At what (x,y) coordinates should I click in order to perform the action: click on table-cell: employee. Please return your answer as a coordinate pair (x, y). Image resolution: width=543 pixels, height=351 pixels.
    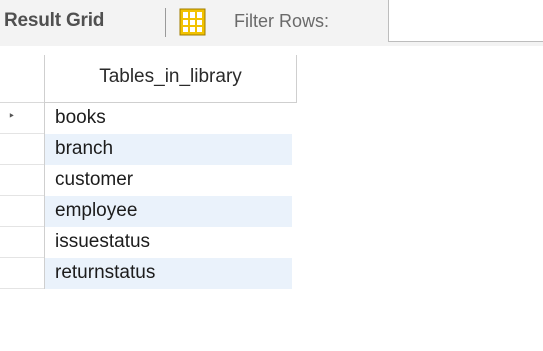
    Looking at the image, I should click on (168, 211).